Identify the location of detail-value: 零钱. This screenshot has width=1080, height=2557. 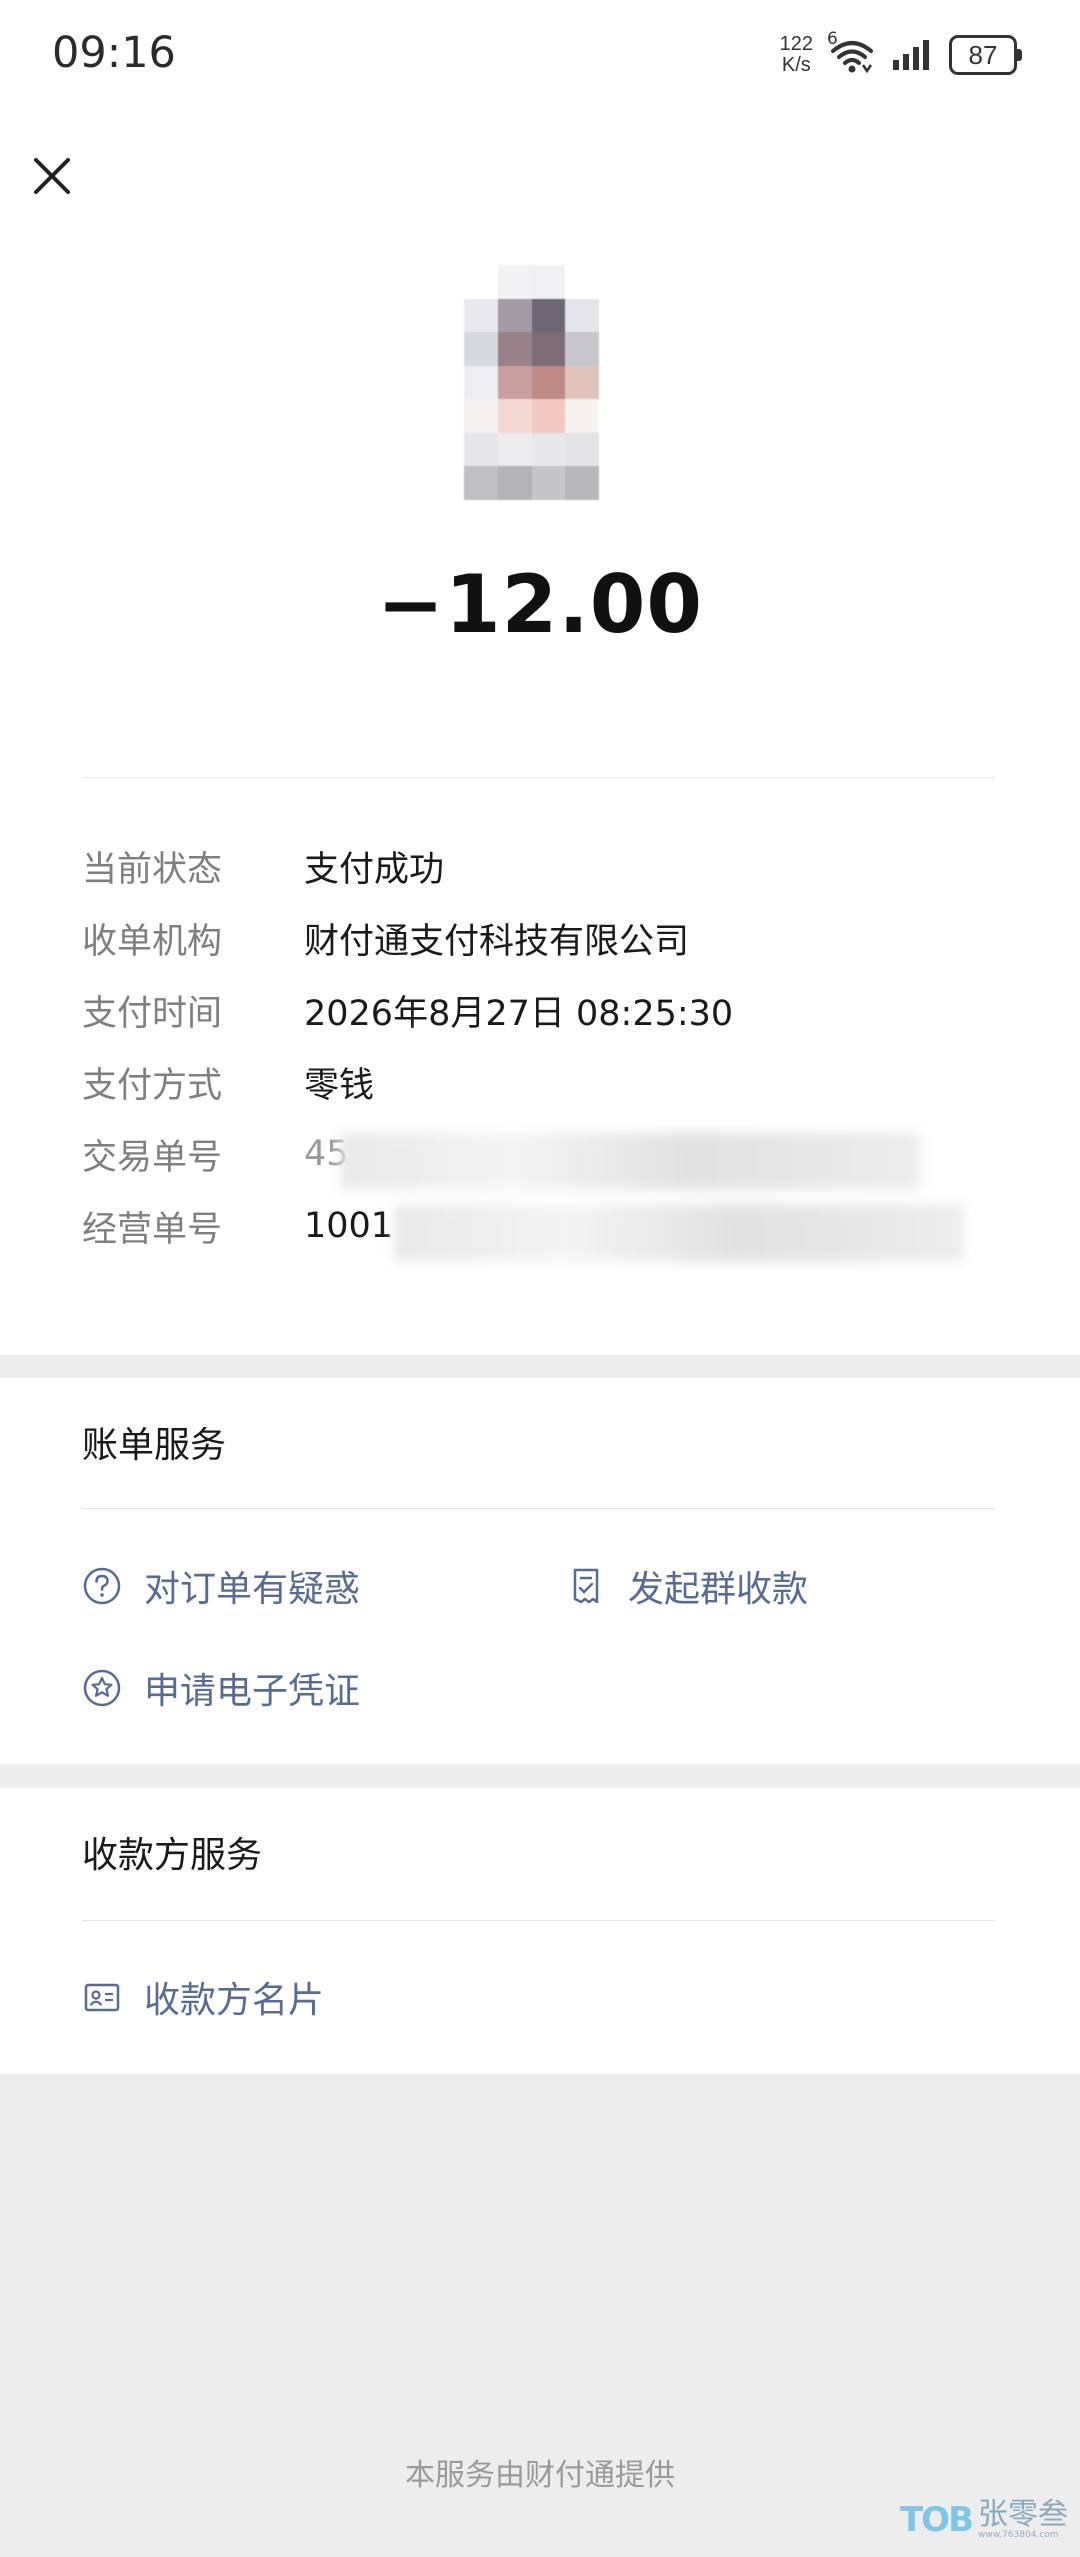
(339, 1085).